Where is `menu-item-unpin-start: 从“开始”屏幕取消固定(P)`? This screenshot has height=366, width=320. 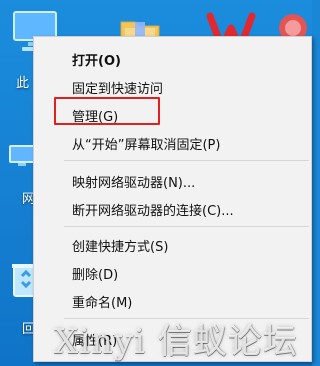 menu-item-unpin-start: 从“开始”屏幕取消固定(P) is located at coordinates (172, 143).